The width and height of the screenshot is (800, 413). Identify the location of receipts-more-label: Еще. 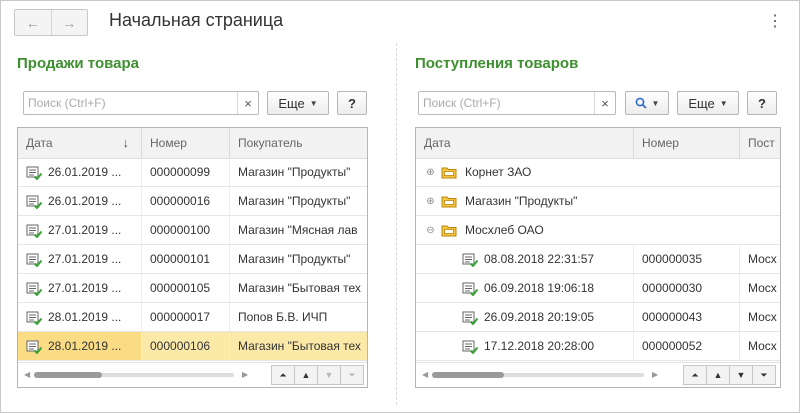
(701, 103).